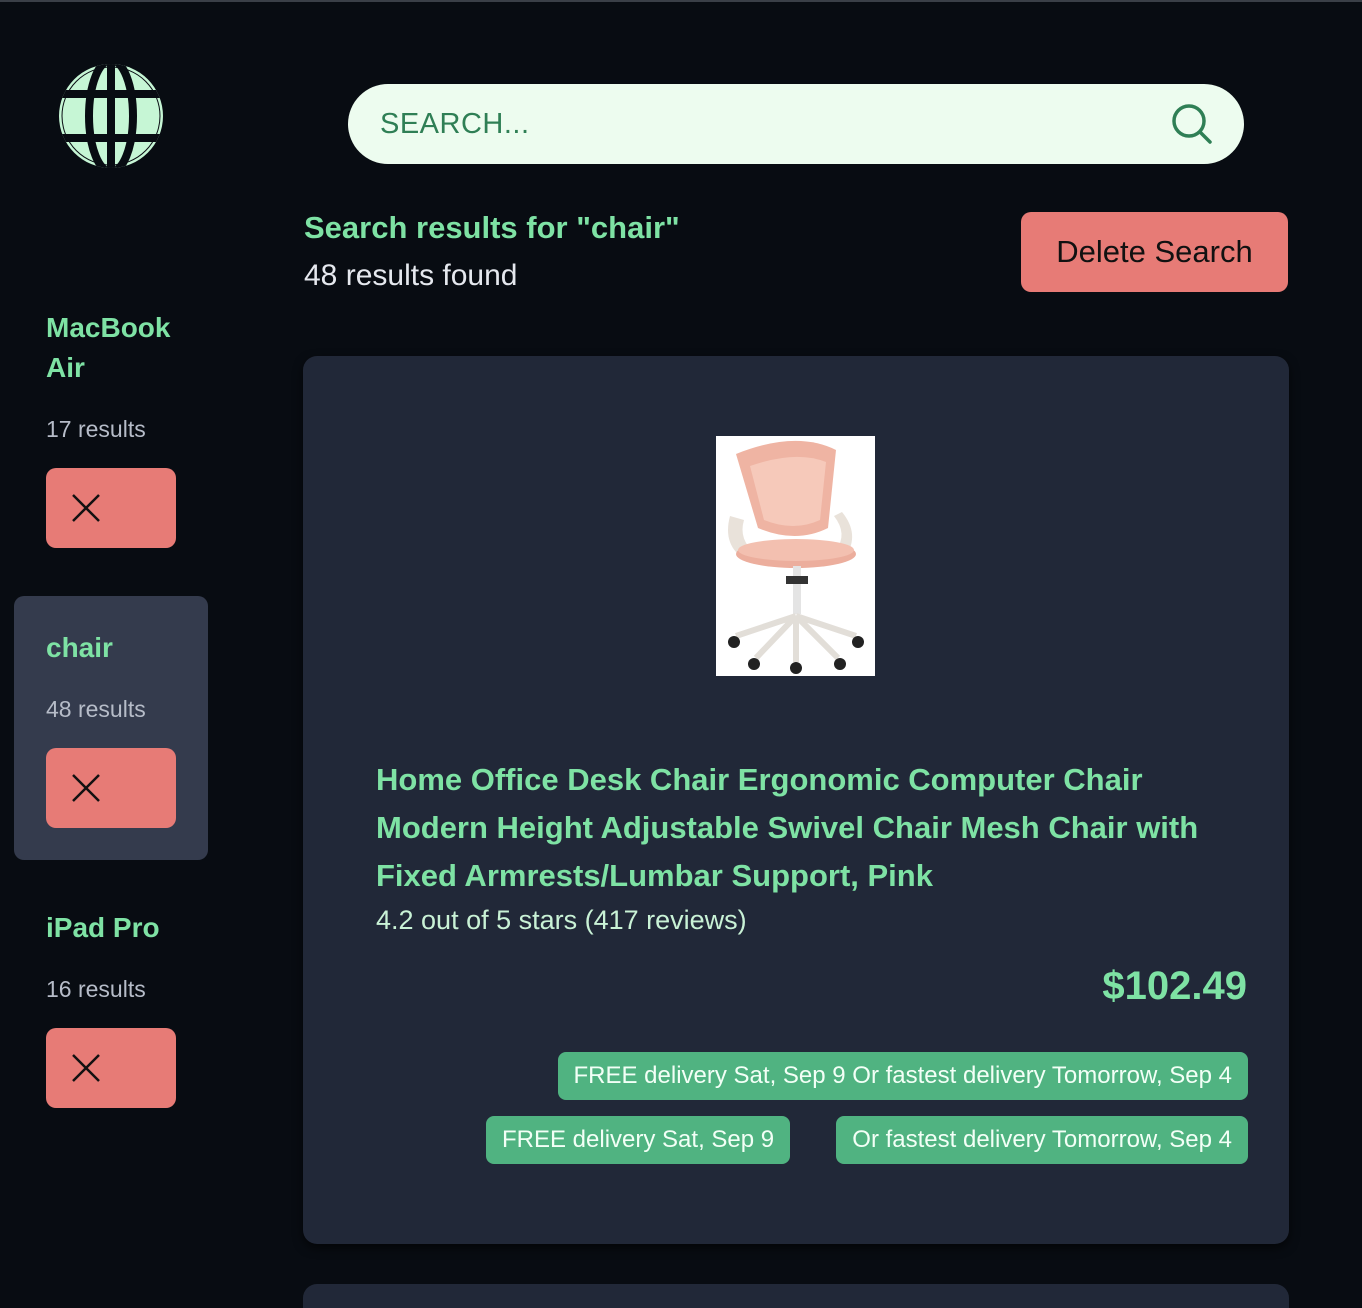 The height and width of the screenshot is (1308, 1362). What do you see at coordinates (796, 1296) in the screenshot?
I see `product-card` at bounding box center [796, 1296].